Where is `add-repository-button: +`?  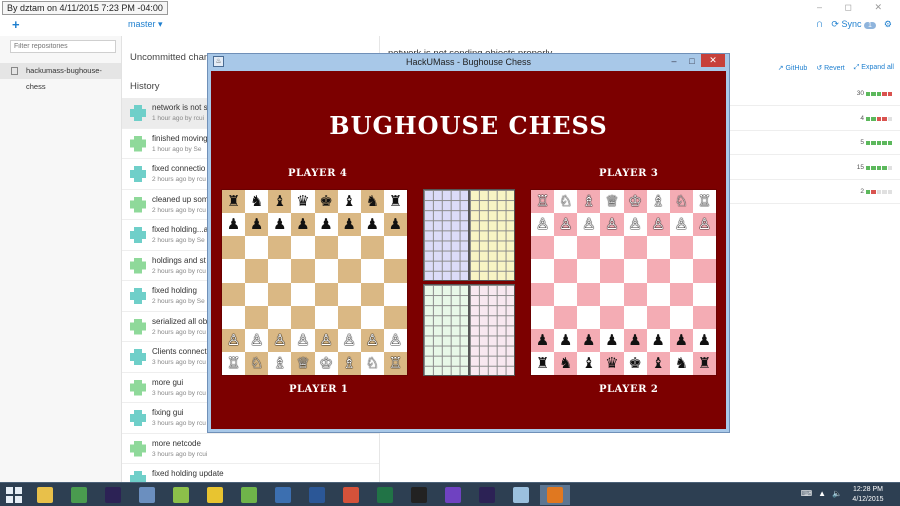
add-repository-button: + is located at coordinates (16, 24).